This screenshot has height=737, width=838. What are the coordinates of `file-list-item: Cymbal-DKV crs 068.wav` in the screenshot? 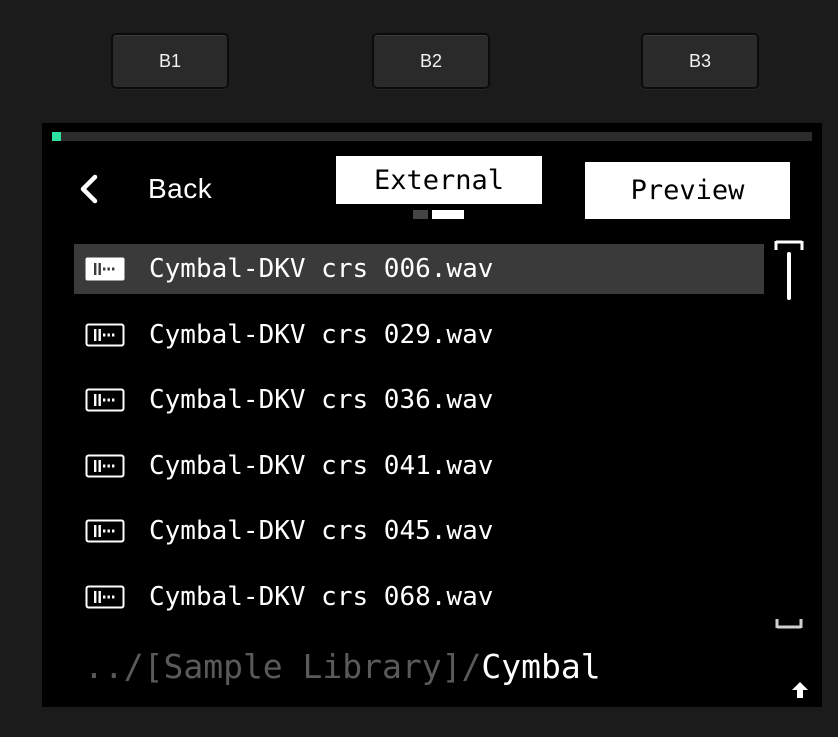 It's located at (419, 597).